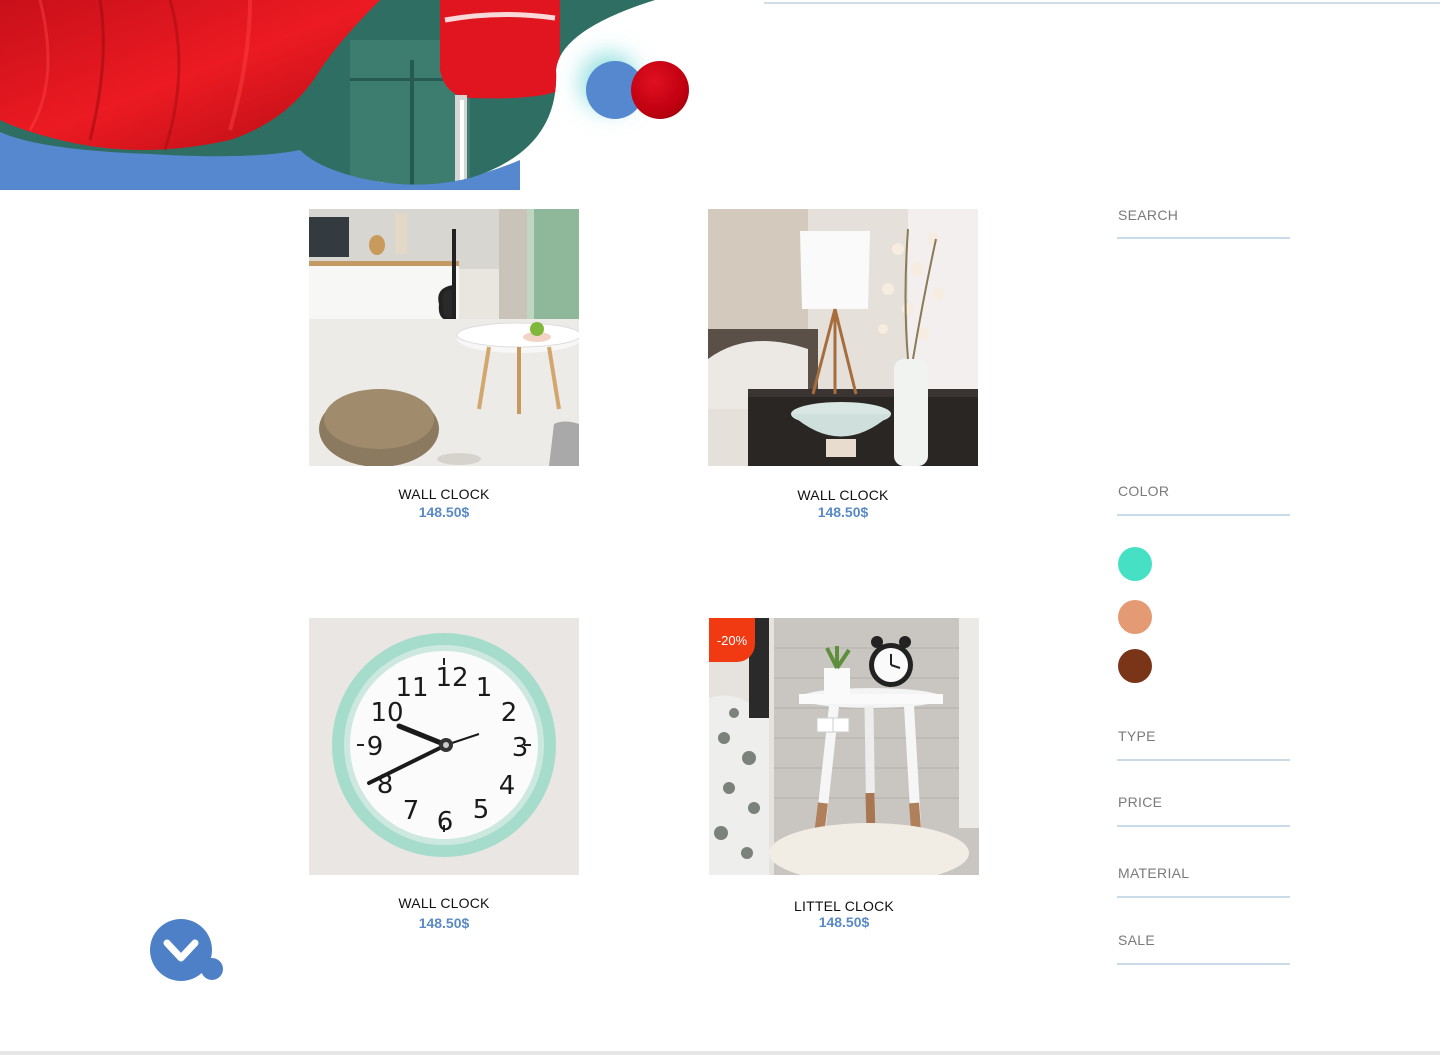  What do you see at coordinates (520, 748) in the screenshot?
I see `svg-text: 3` at bounding box center [520, 748].